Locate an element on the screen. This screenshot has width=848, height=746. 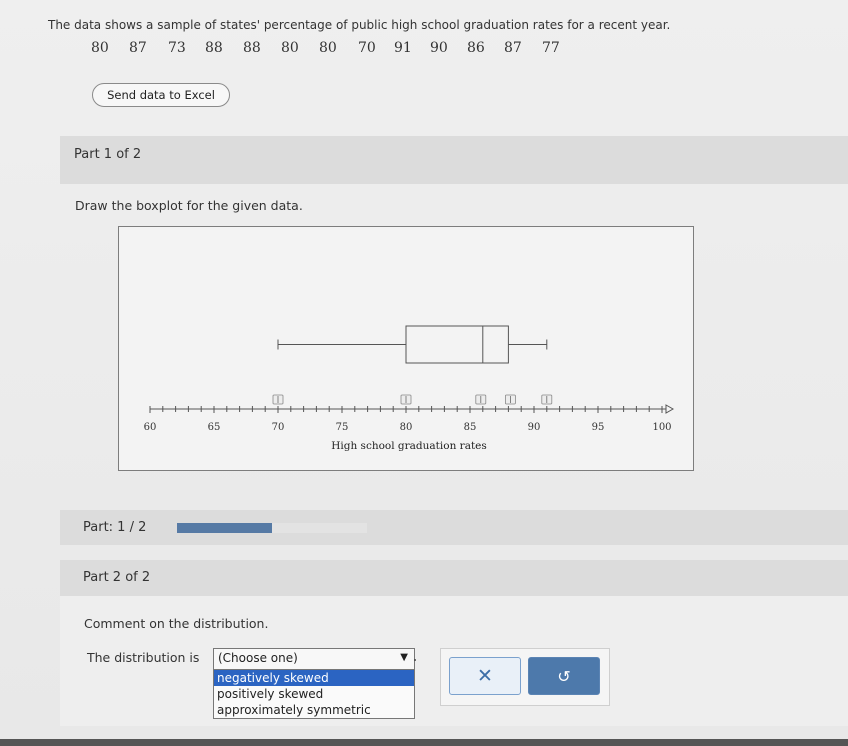
tick-label: 90 is located at coordinates (534, 427).